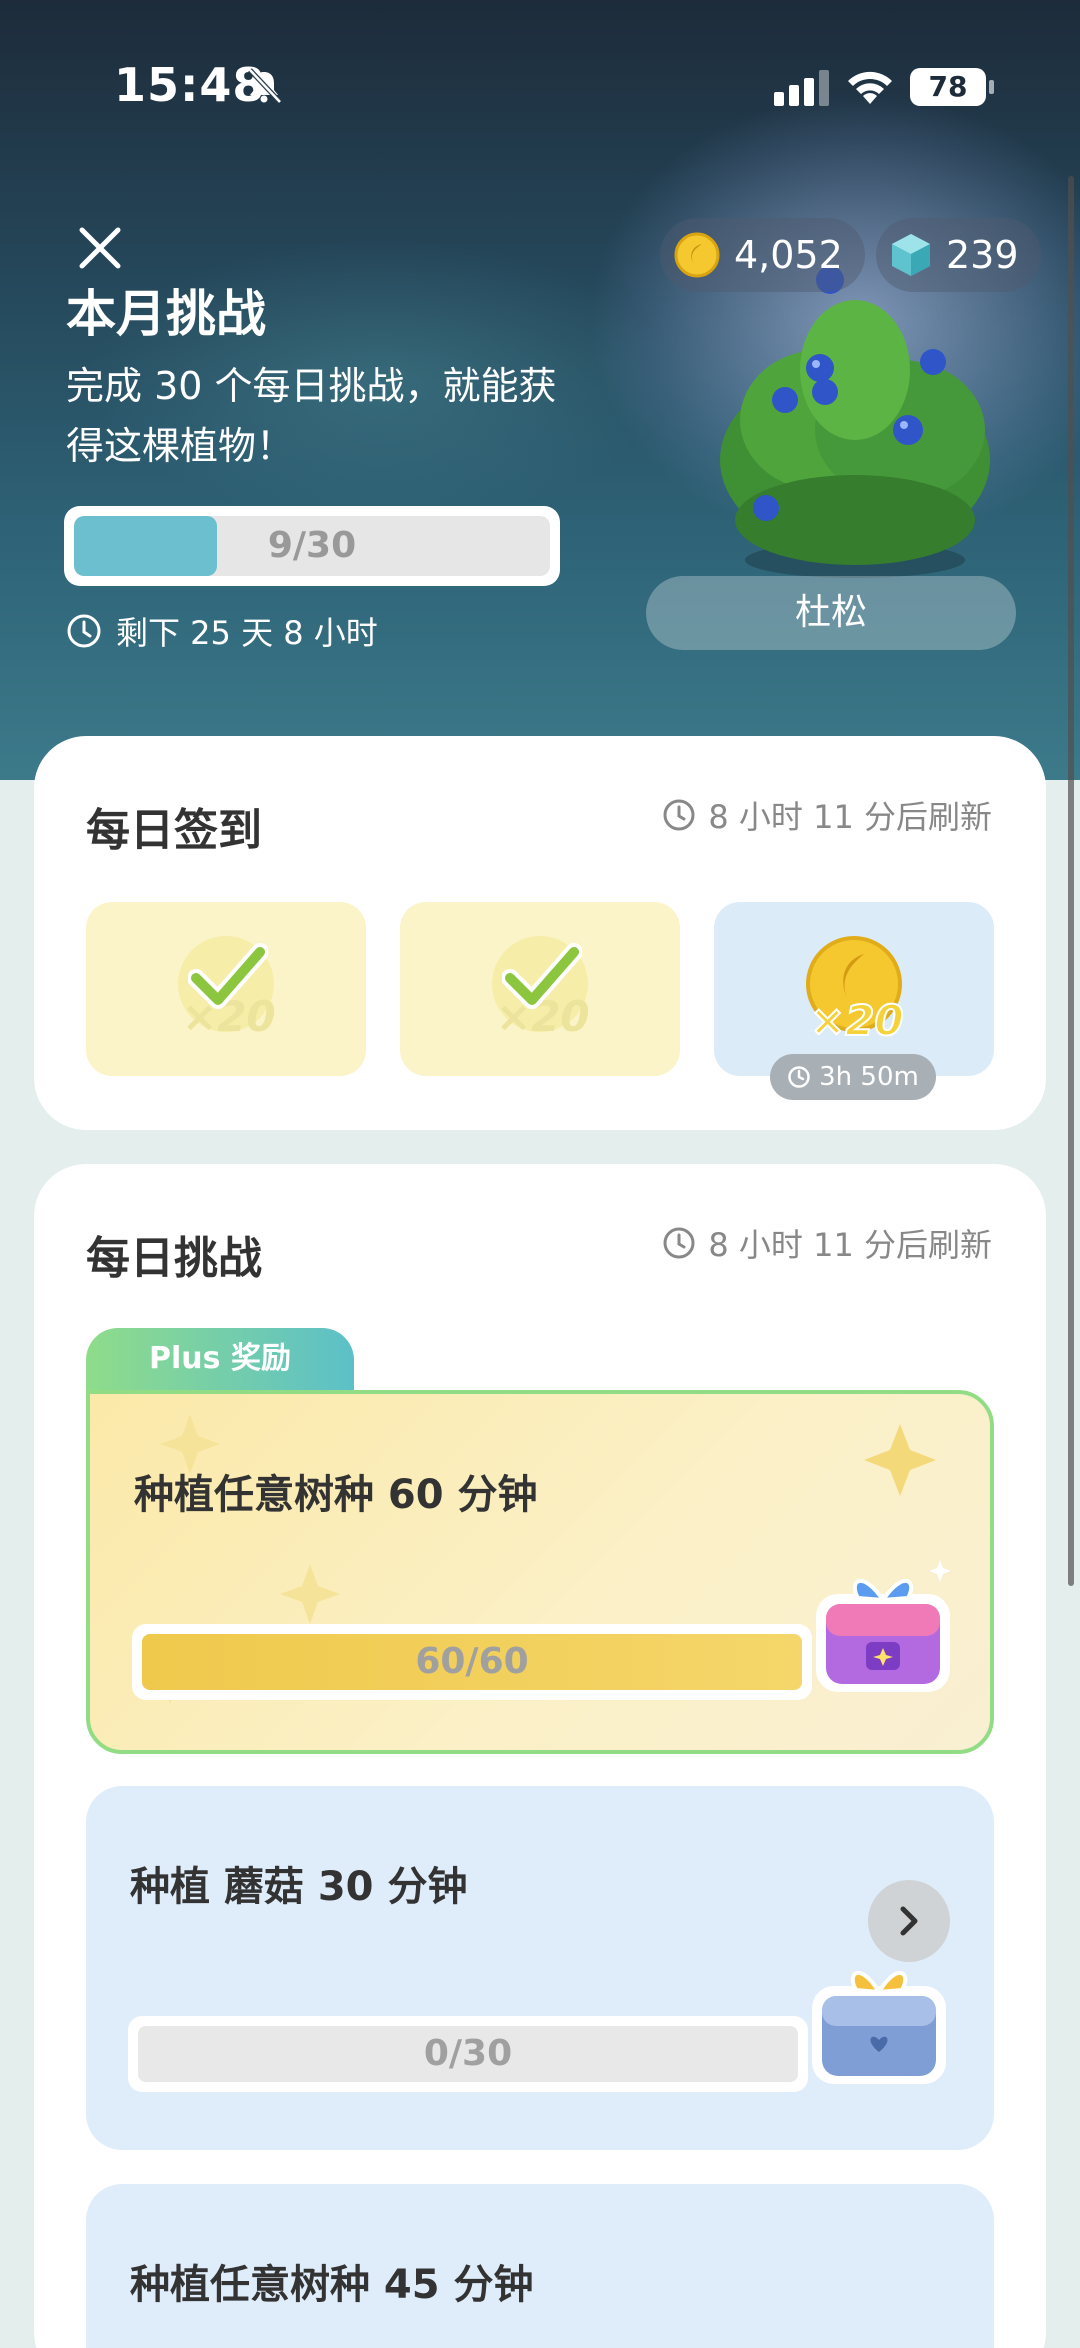 This screenshot has width=1080, height=2348. I want to click on challenge-item-3: 种植任意树种 45 分钟, so click(540, 2266).